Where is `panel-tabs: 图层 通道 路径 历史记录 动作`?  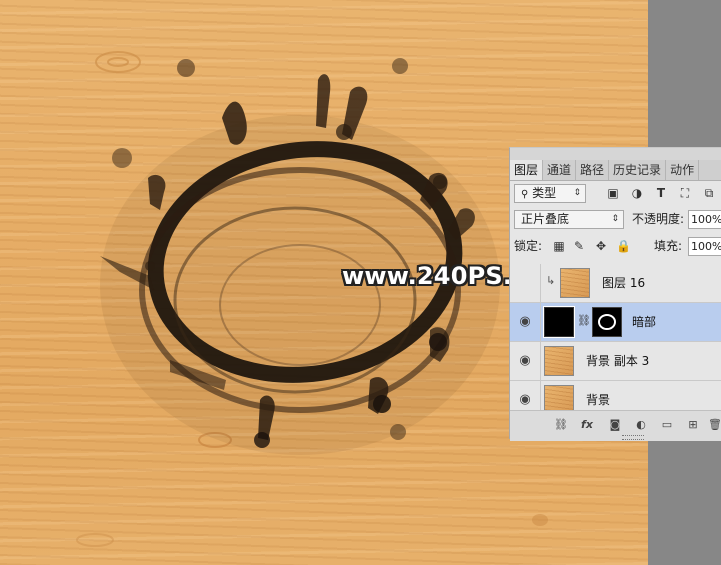 panel-tabs: 图层 通道 路径 历史记录 动作 is located at coordinates (615, 170).